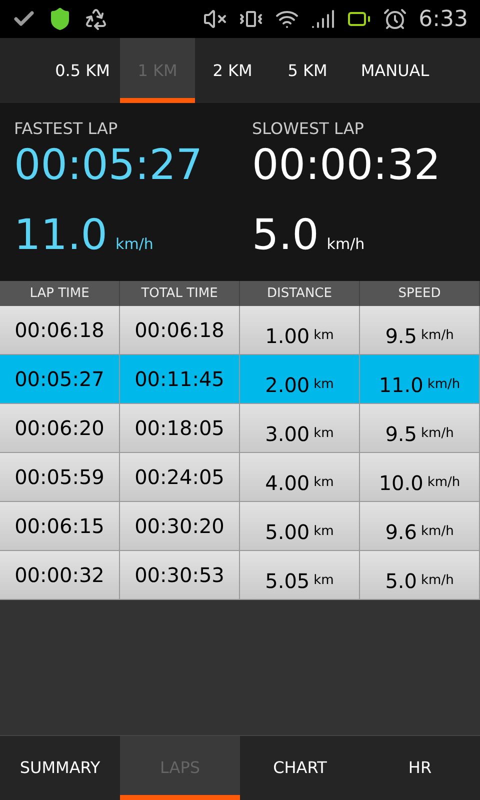 This screenshot has width=480, height=800. What do you see at coordinates (82, 70) in the screenshot?
I see `tab: 0.5 KM` at bounding box center [82, 70].